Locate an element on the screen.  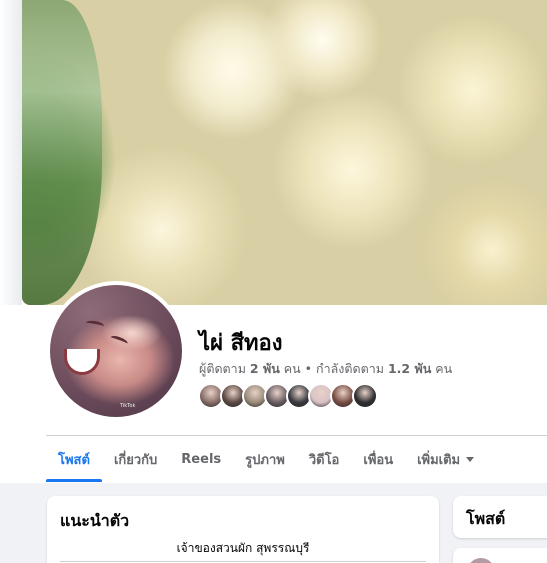
tab-label: วิดีโอ is located at coordinates (324, 460).